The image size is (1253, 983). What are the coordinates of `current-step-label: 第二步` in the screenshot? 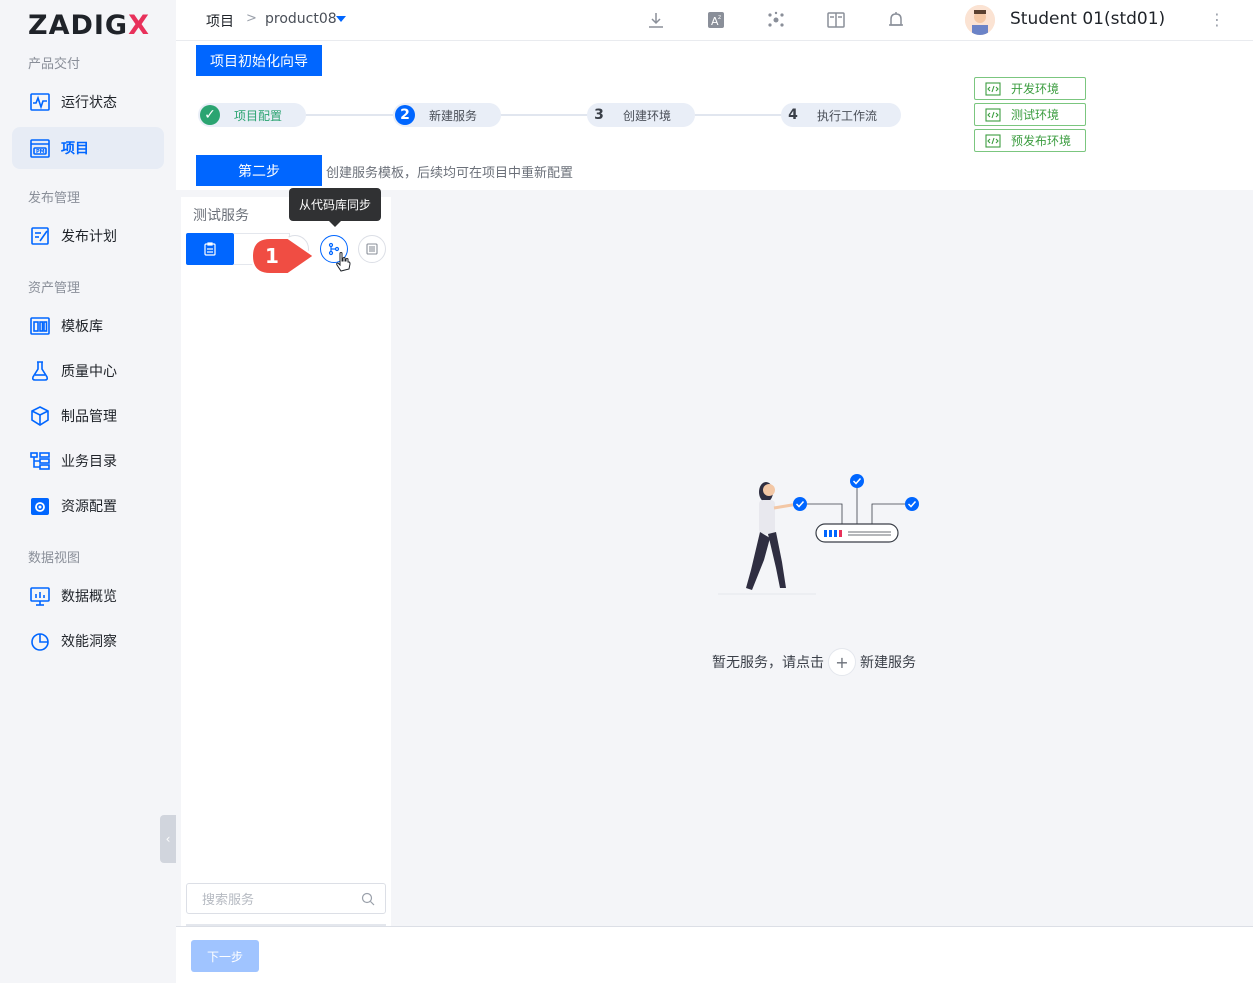 It's located at (259, 170).